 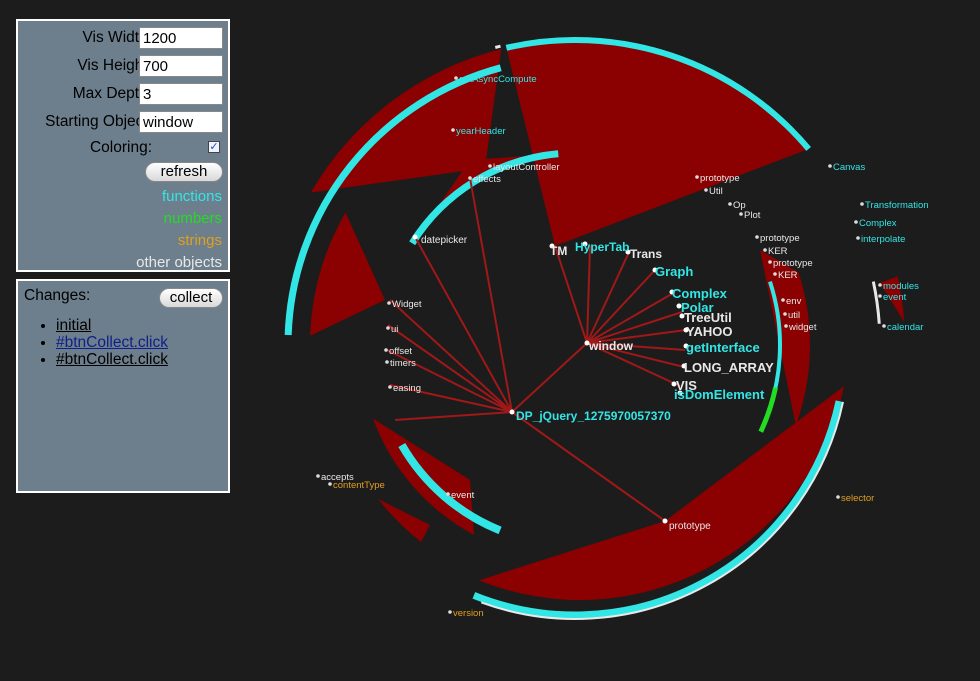 What do you see at coordinates (403, 363) in the screenshot?
I see `small-node-16: timers` at bounding box center [403, 363].